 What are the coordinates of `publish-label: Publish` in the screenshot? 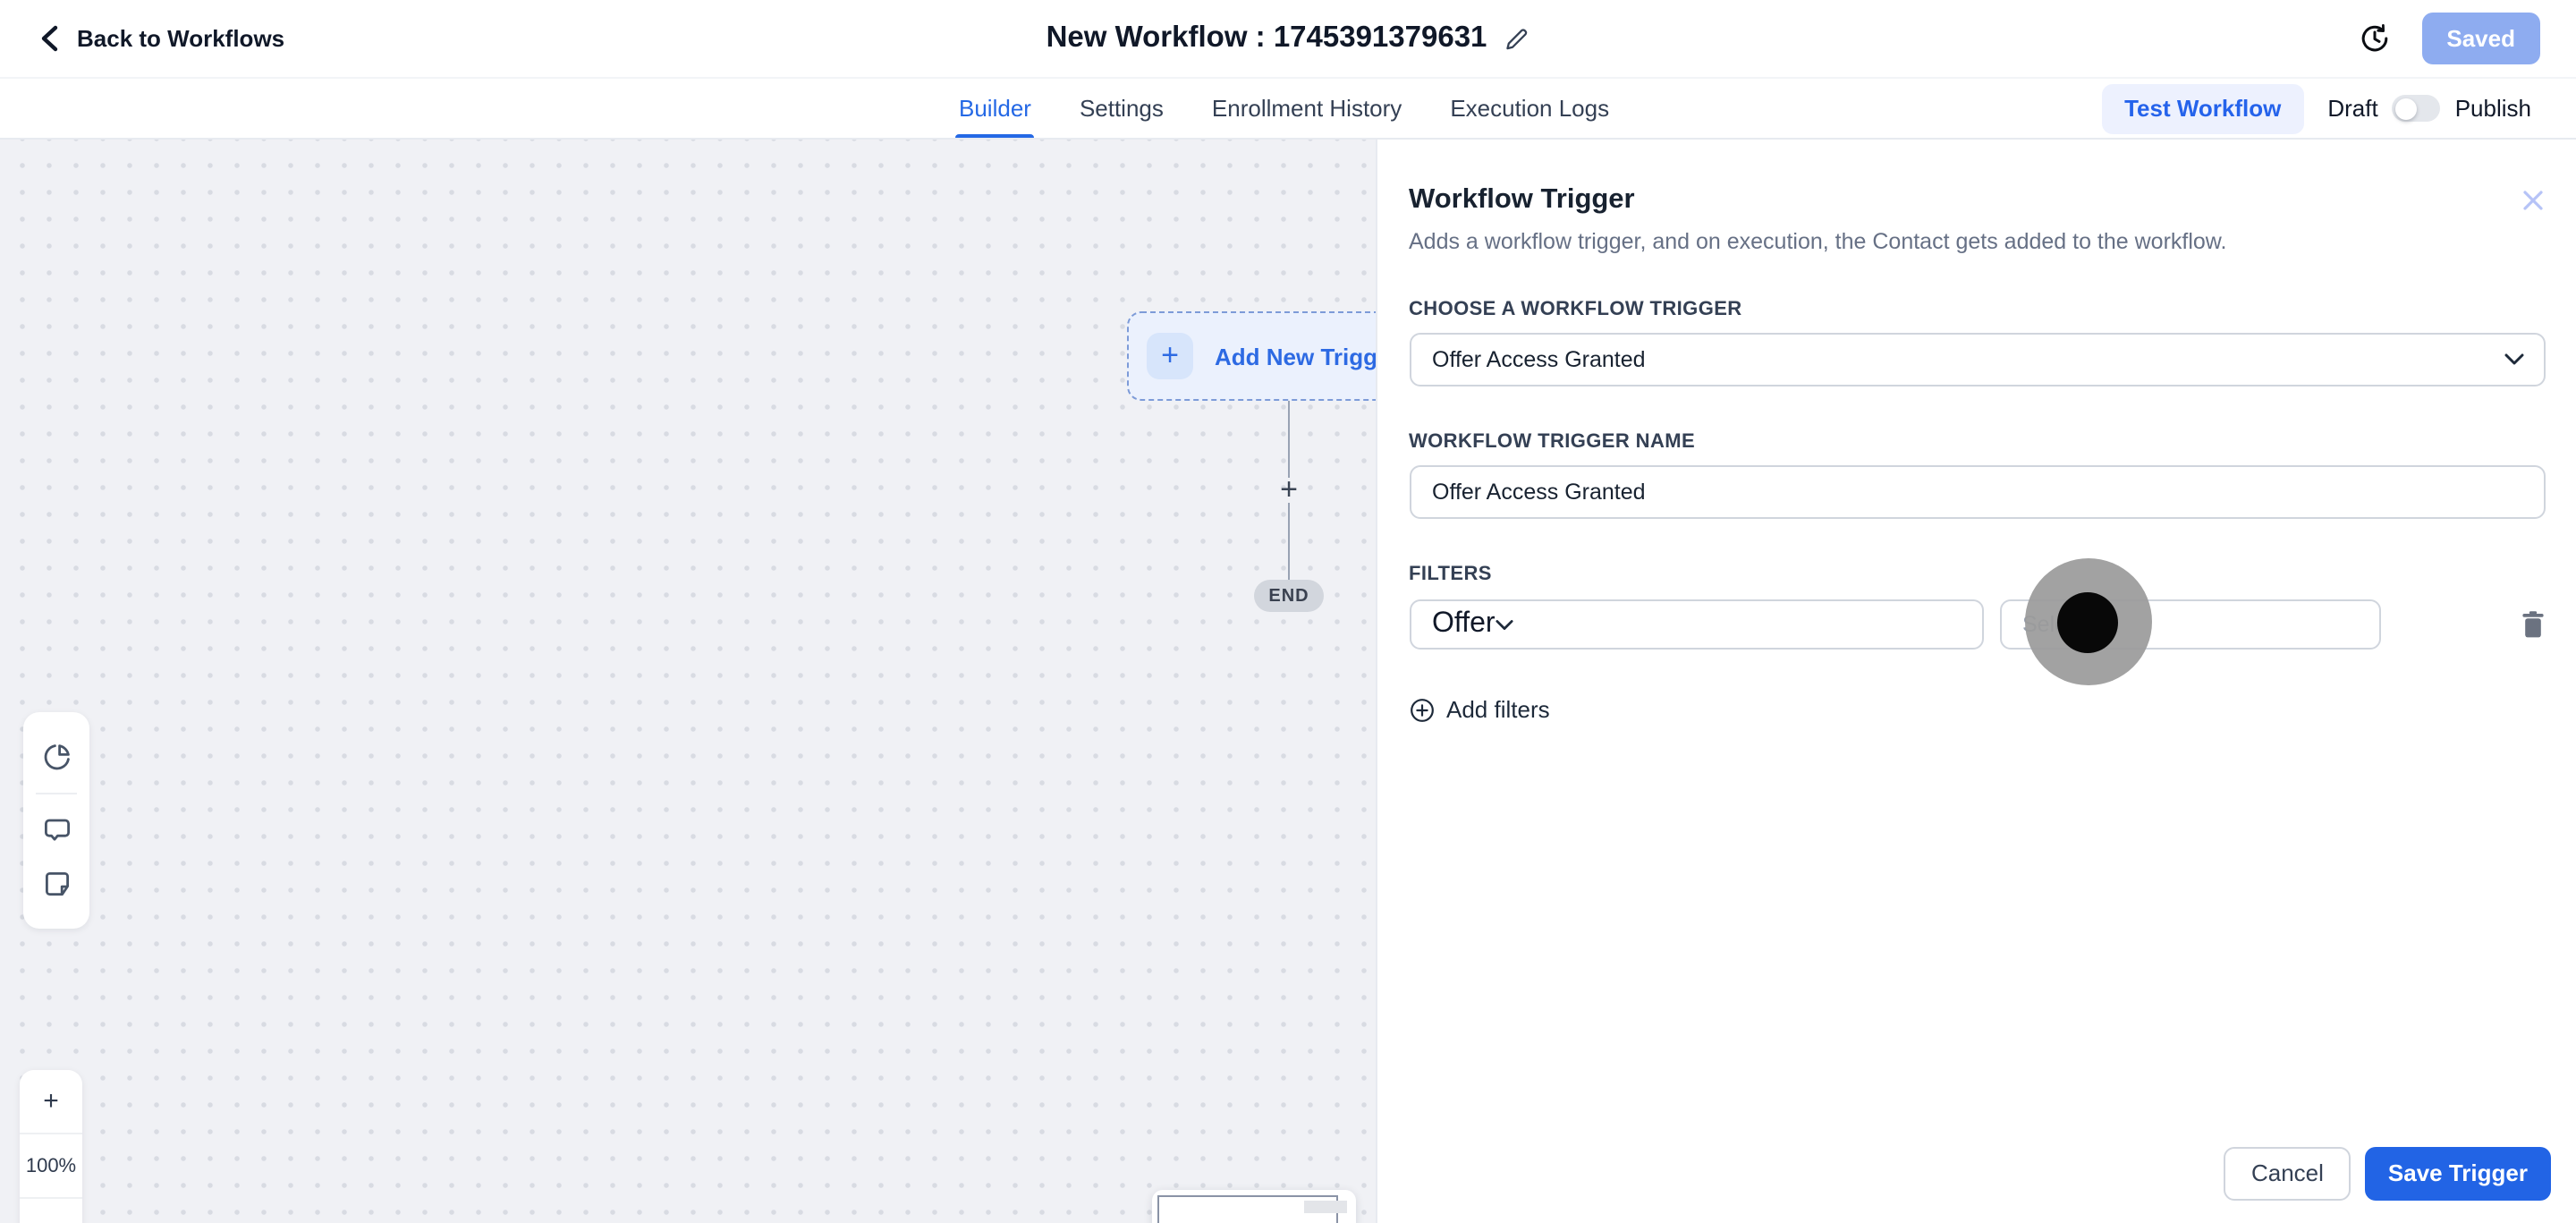 It's located at (2492, 108).